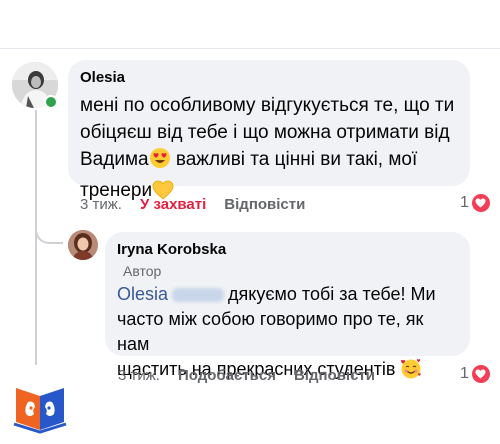 This screenshot has height=444, width=500. Describe the element at coordinates (139, 375) in the screenshot. I see `reply-timestamp: 3 тиж.` at that location.